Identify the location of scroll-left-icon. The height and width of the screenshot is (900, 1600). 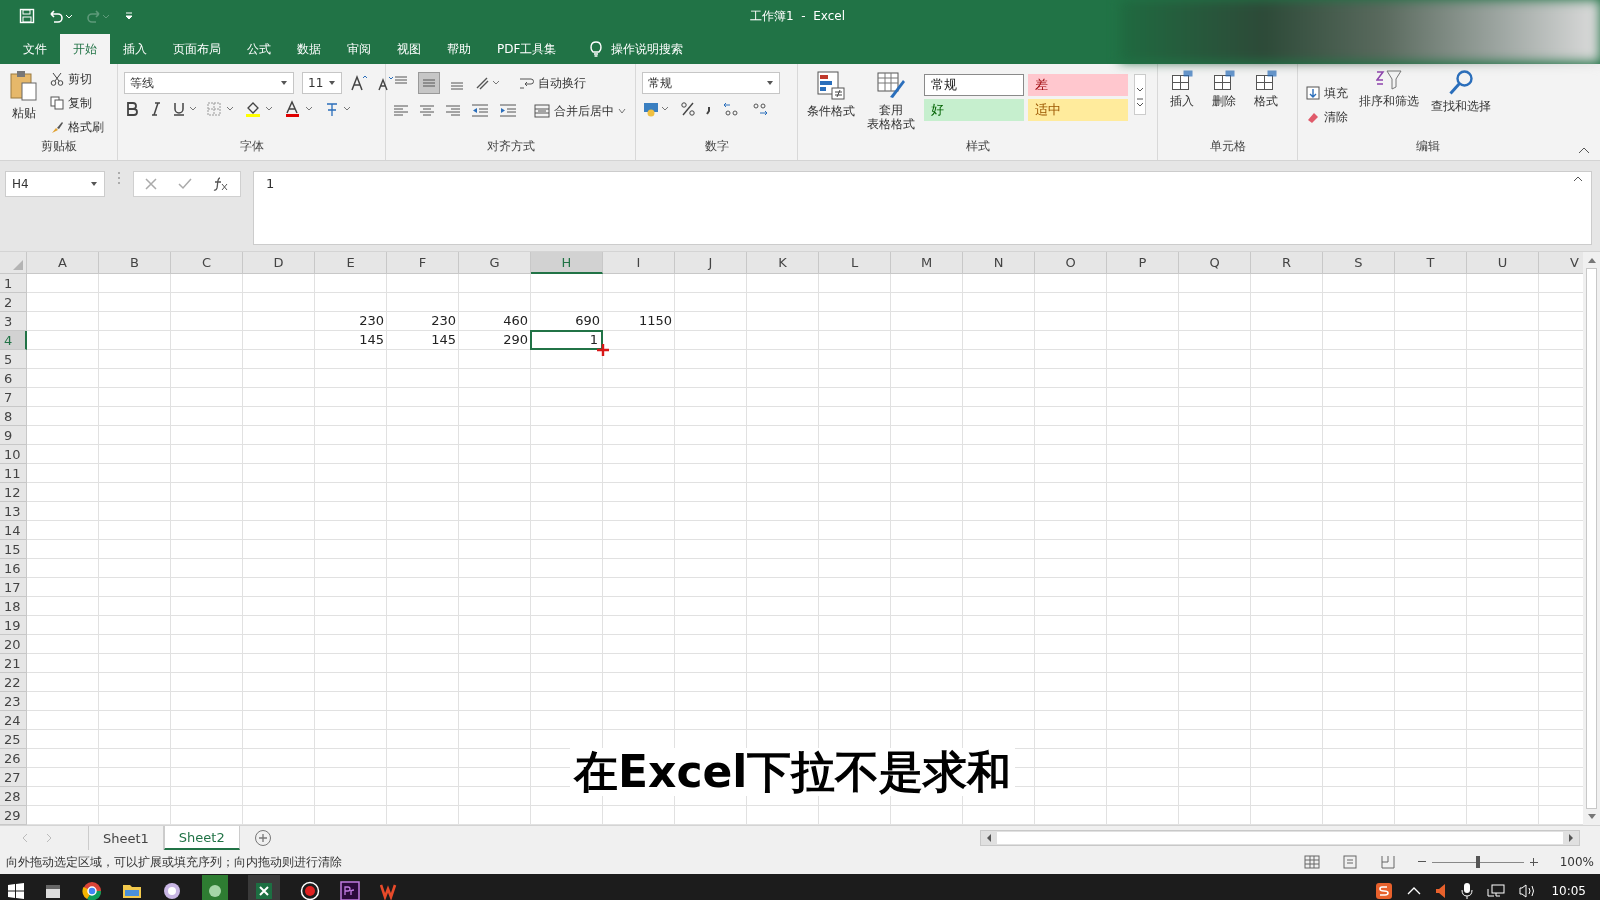
(989, 838).